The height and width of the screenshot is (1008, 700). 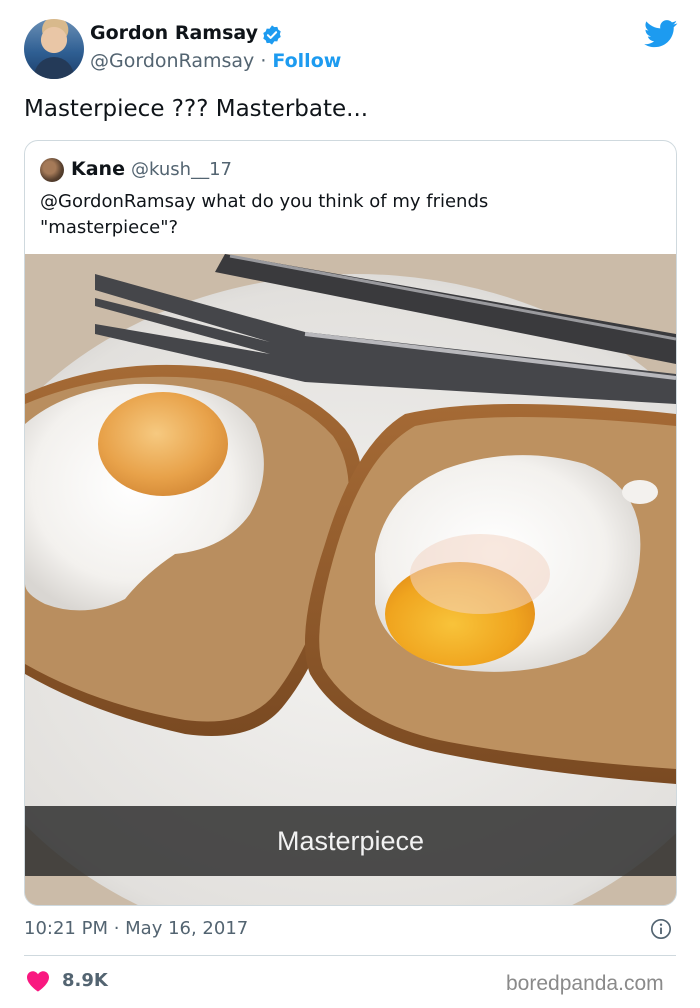 I want to click on verified-badge-icon, so click(x=272, y=35).